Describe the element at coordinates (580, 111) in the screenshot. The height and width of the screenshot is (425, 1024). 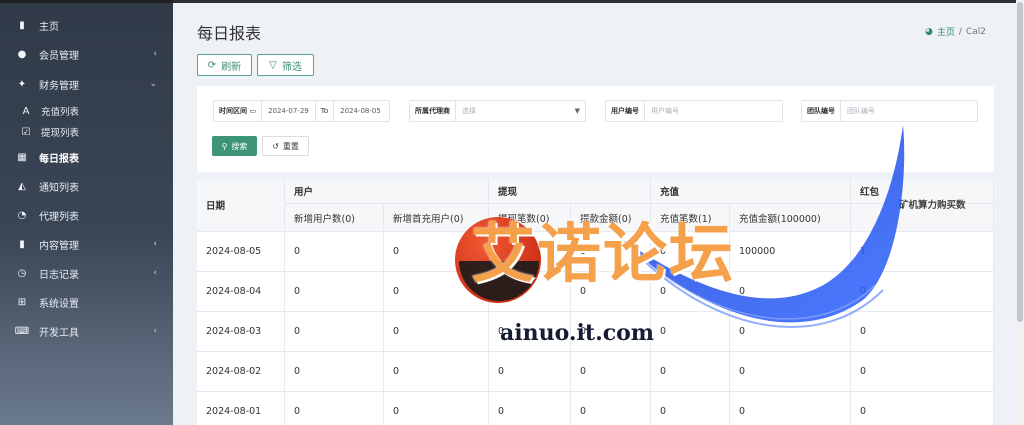
I see `caret-down-icon: ▼` at that location.